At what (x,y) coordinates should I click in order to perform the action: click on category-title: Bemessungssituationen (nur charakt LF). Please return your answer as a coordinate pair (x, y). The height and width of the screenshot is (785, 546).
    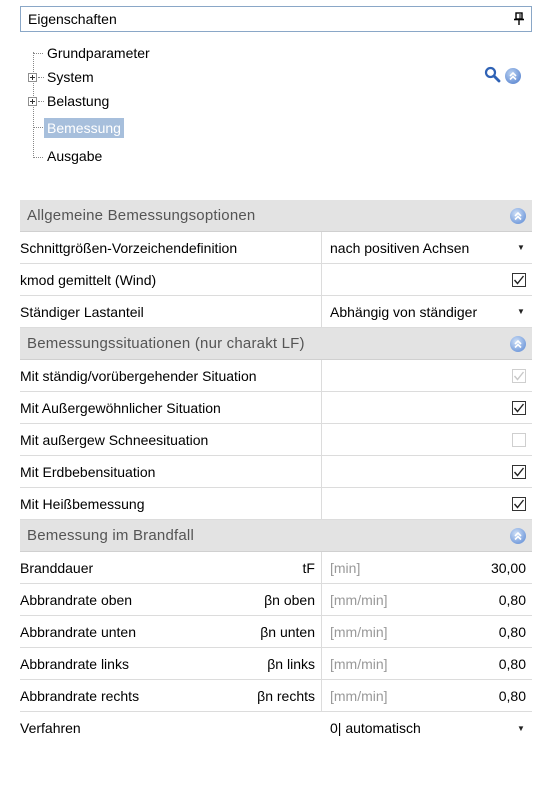
    Looking at the image, I should click on (166, 343).